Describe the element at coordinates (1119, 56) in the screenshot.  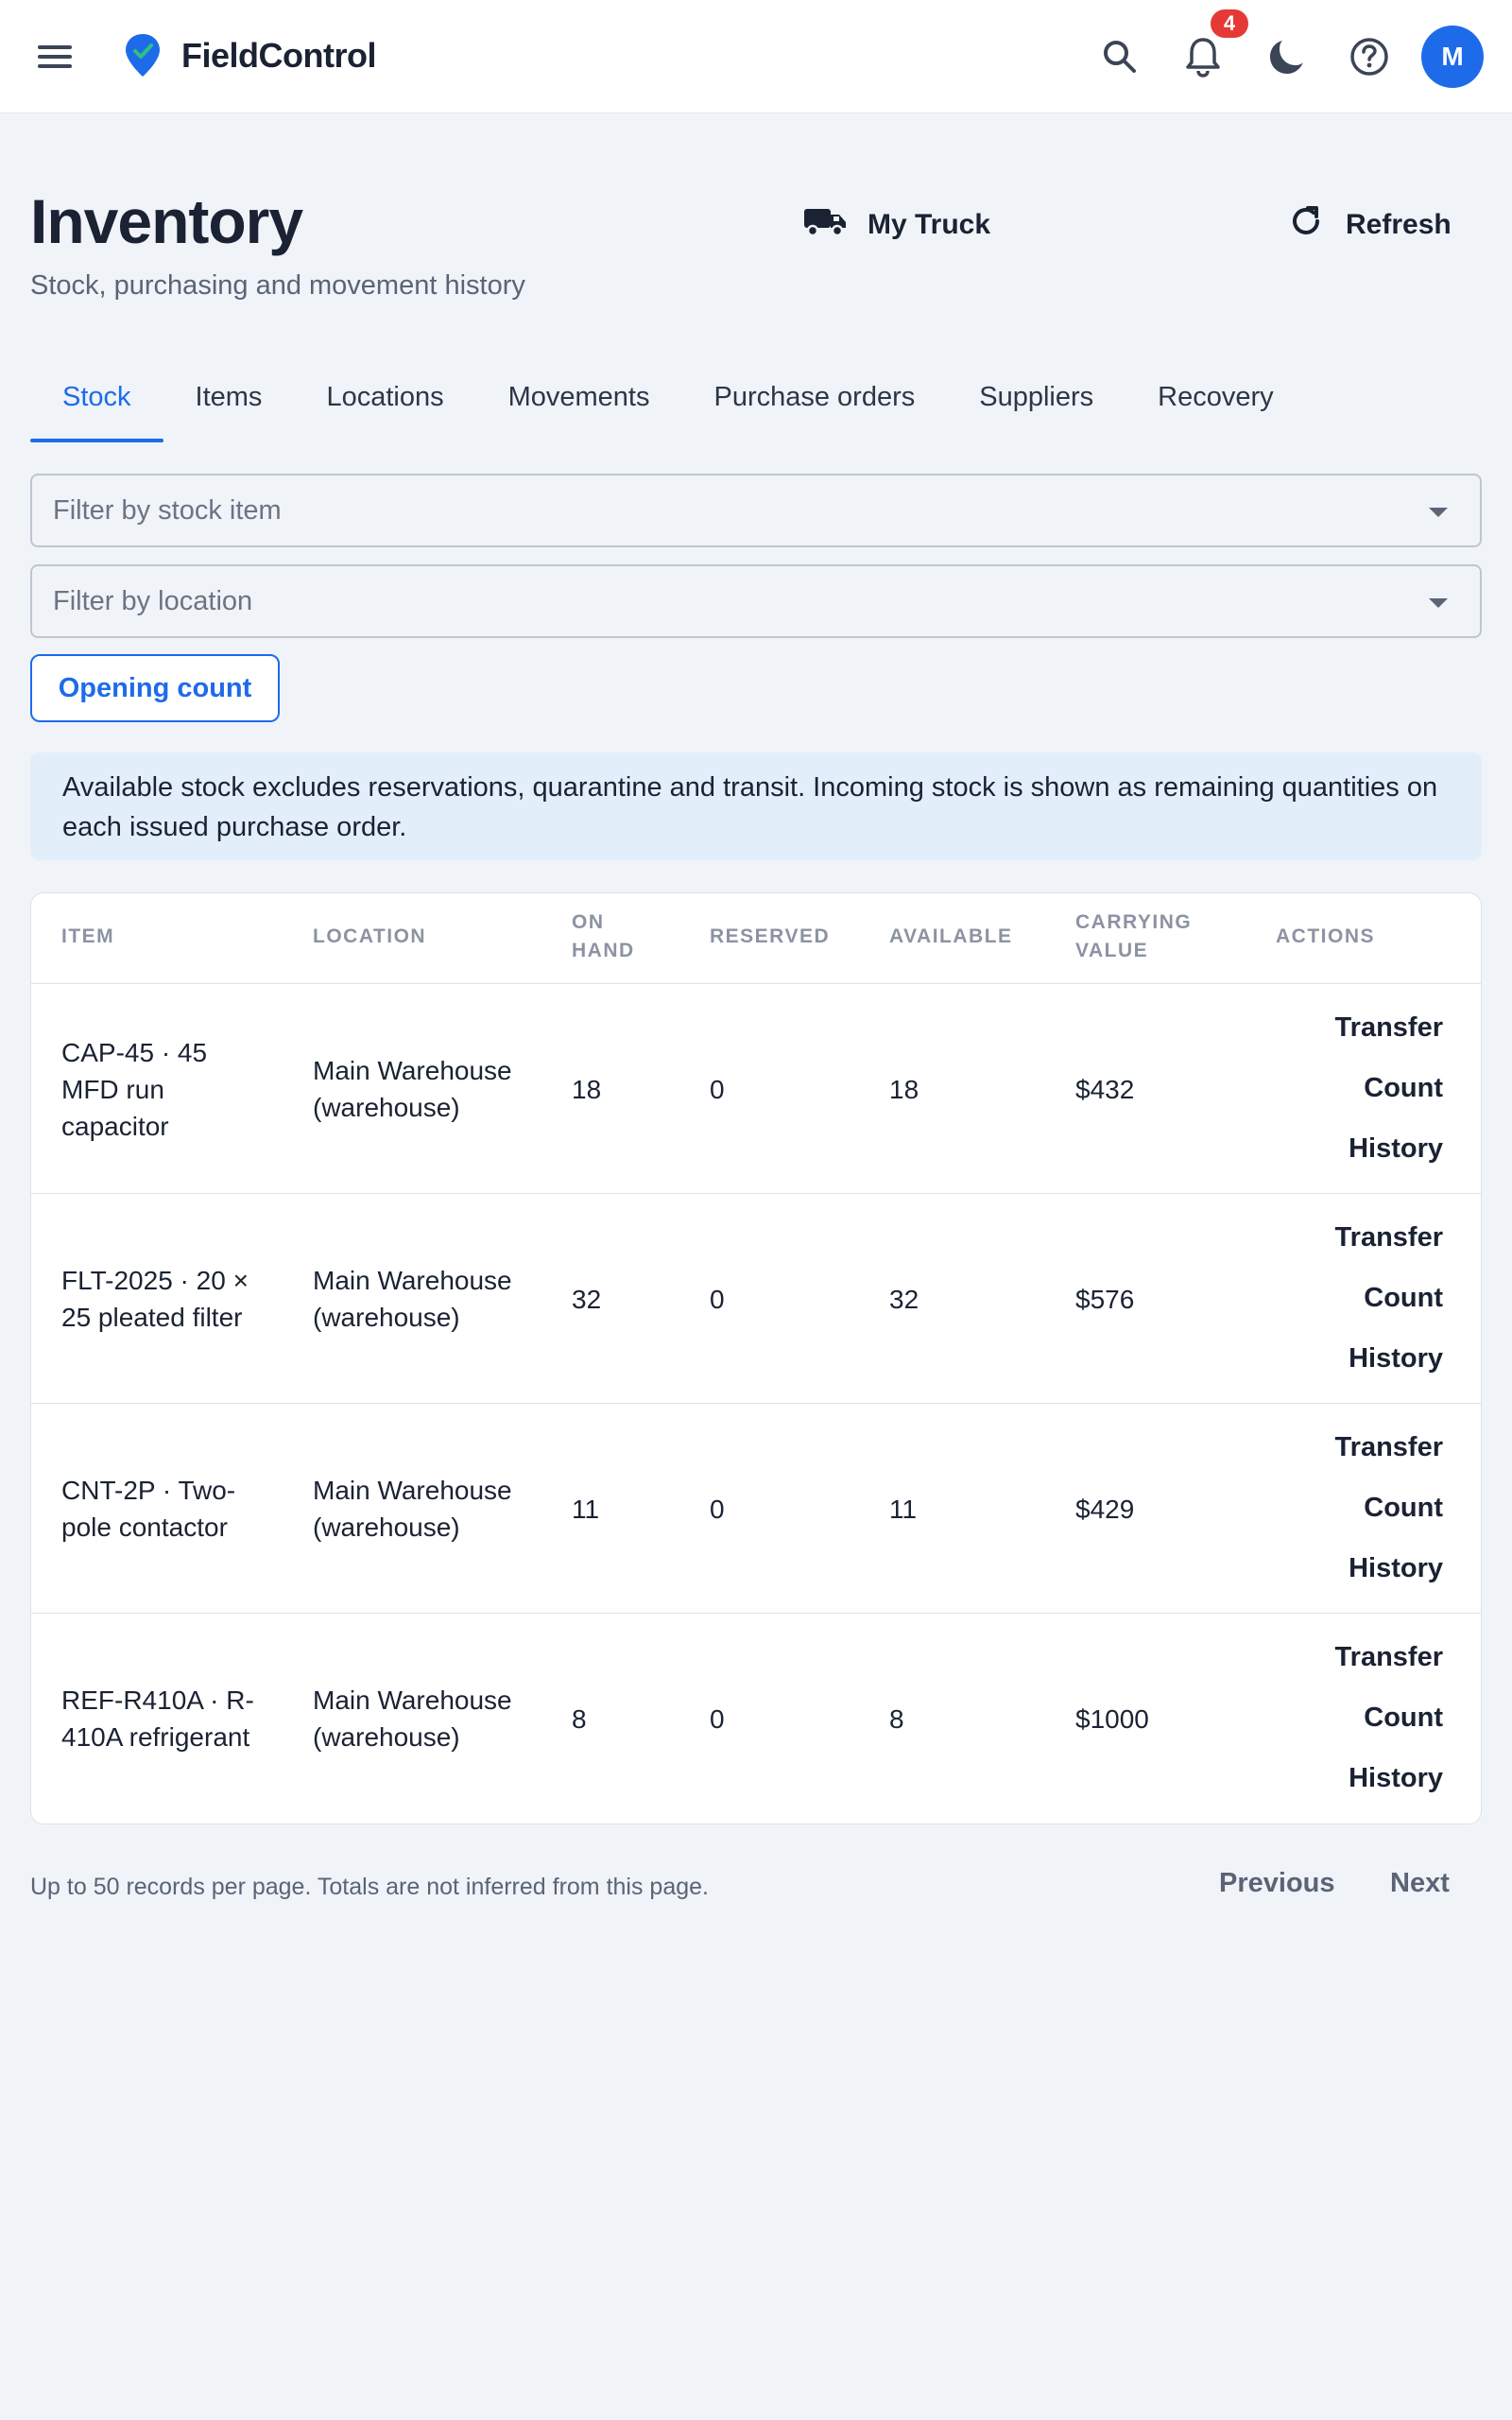
I see `search-icon` at that location.